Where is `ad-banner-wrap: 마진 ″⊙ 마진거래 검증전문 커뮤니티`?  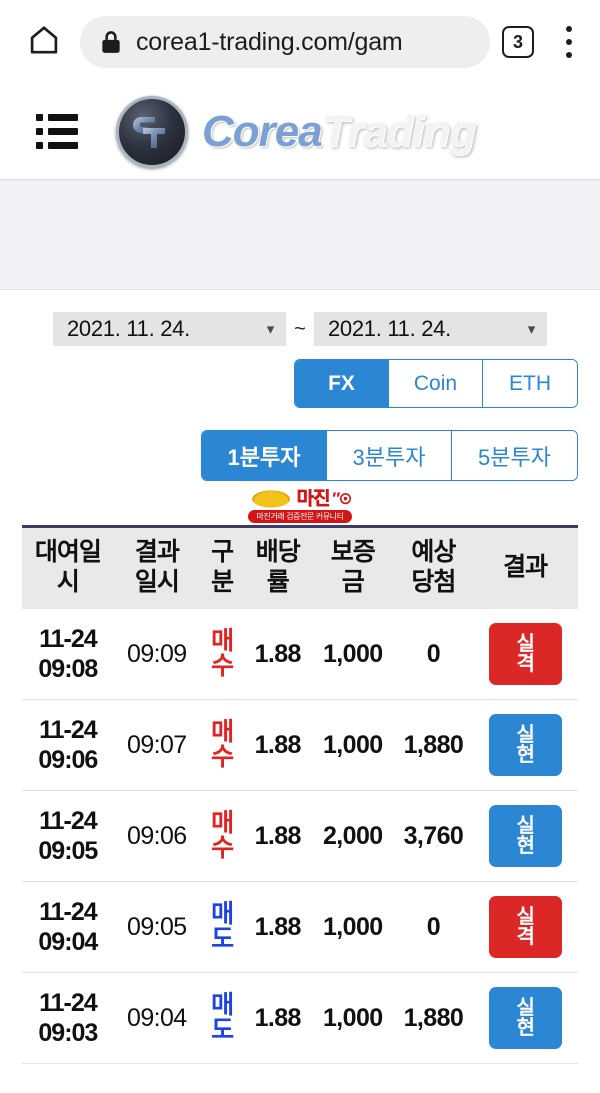 ad-banner-wrap: 마진 ″⊙ 마진거래 검증전문 커뮤니티 is located at coordinates (300, 506).